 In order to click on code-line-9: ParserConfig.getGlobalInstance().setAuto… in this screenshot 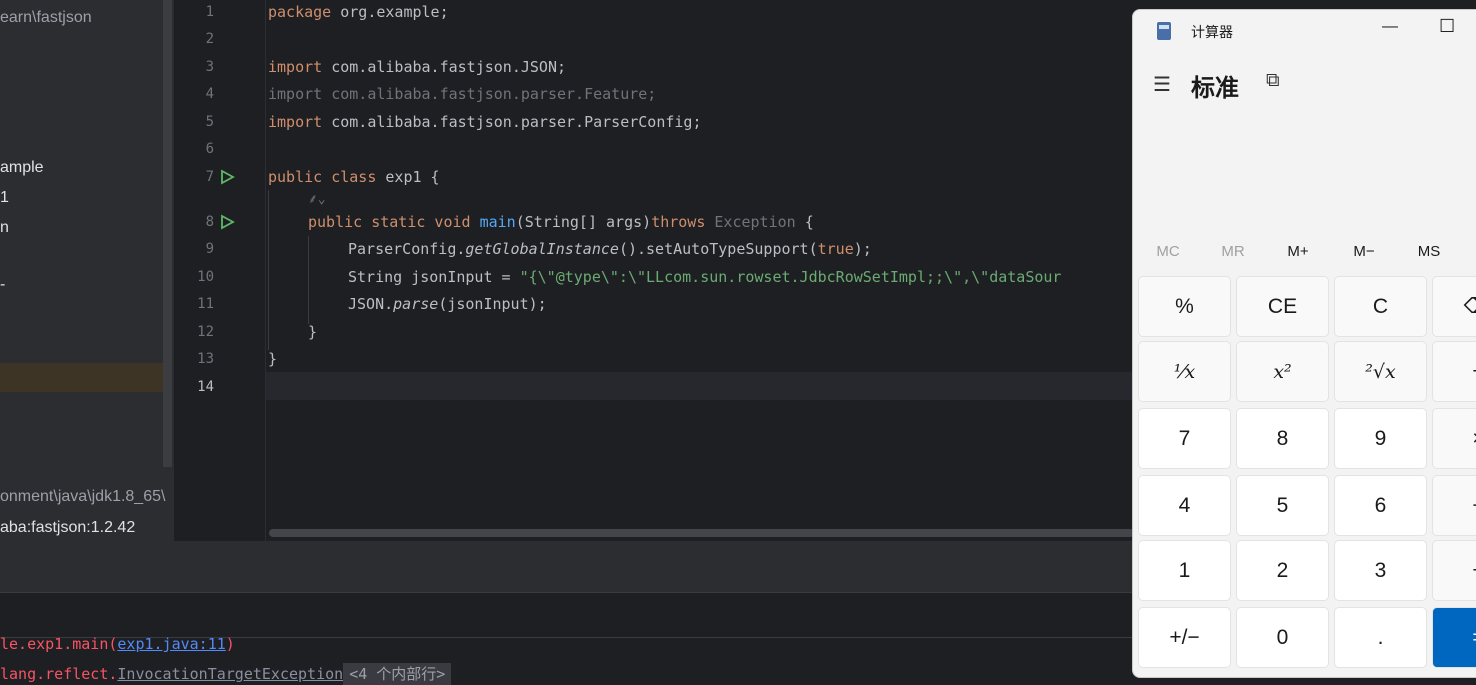, I will do `click(610, 249)`.